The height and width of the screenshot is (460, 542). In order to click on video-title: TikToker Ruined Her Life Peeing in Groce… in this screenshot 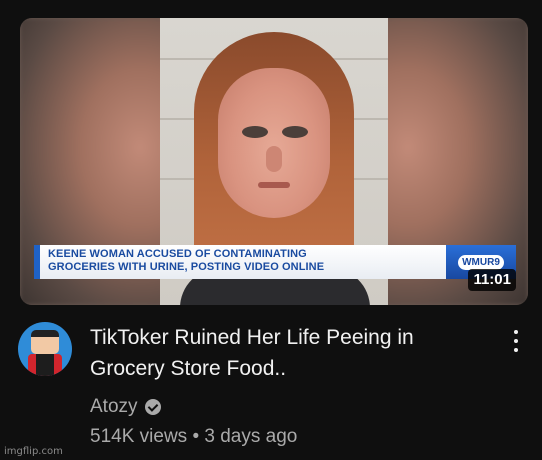, I will do `click(285, 353)`.